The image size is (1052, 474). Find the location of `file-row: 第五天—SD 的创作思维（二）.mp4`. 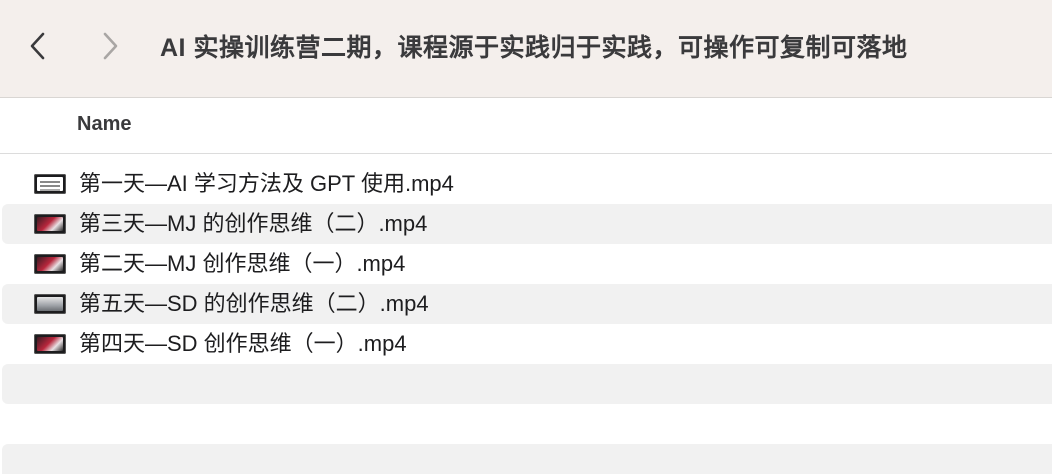

file-row: 第五天—SD 的创作思维（二）.mp4 is located at coordinates (527, 304).